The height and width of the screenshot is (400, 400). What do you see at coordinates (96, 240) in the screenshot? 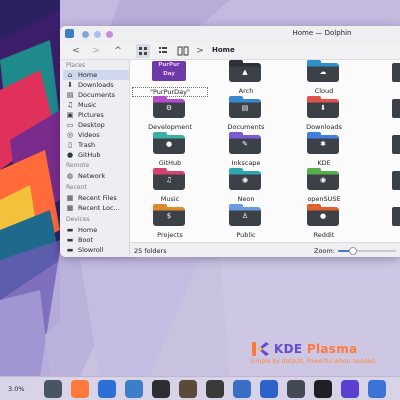
I see `sidebar-item-device-boot: ▬ Boot` at bounding box center [96, 240].